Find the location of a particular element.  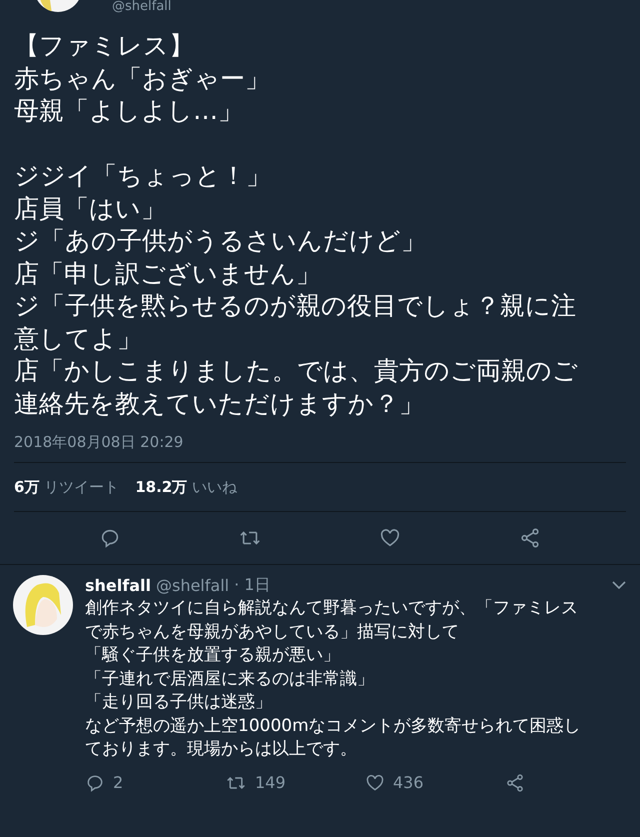

action-count: 149 is located at coordinates (270, 782).